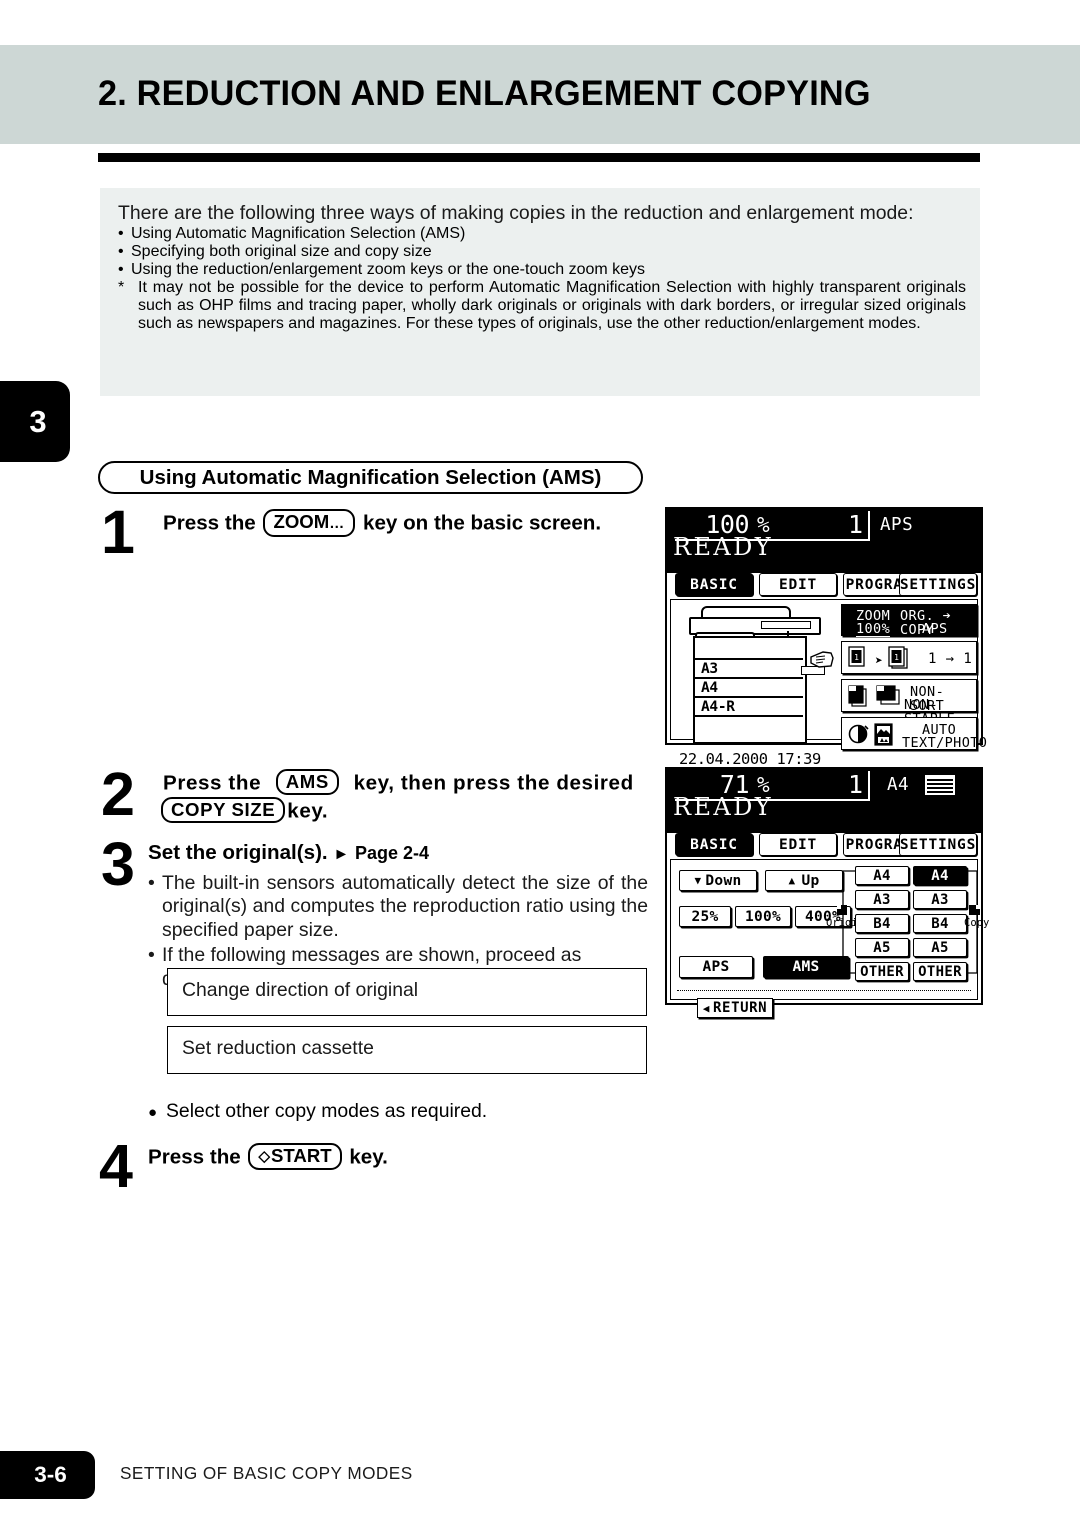 This screenshot has width=1080, height=1526. I want to click on size-label: A3, so click(940, 899).